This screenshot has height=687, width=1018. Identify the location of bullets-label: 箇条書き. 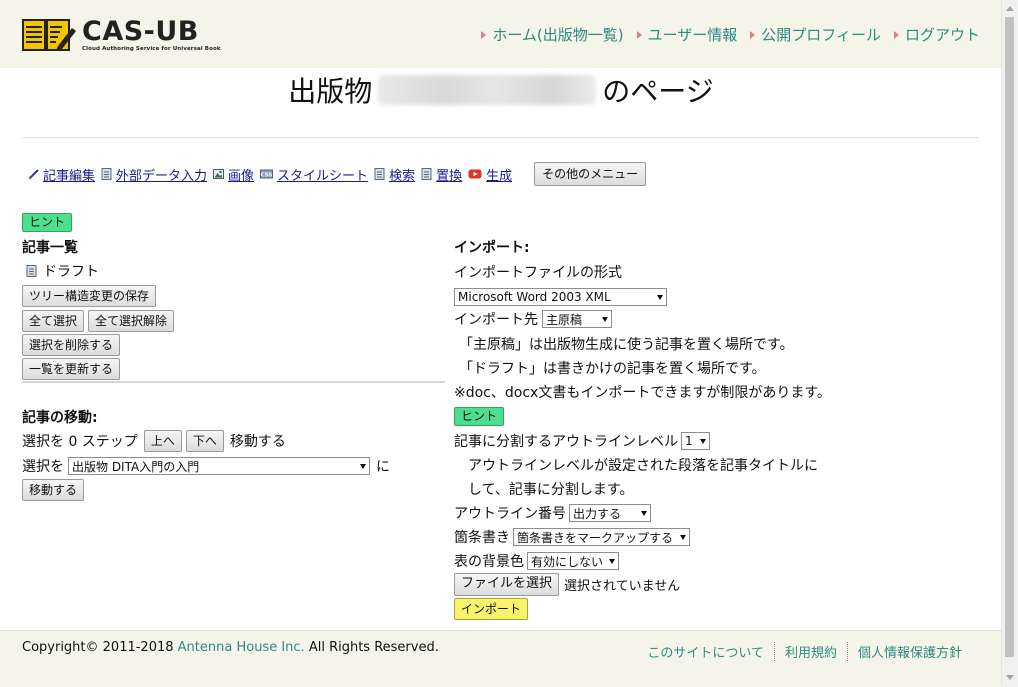
(482, 538).